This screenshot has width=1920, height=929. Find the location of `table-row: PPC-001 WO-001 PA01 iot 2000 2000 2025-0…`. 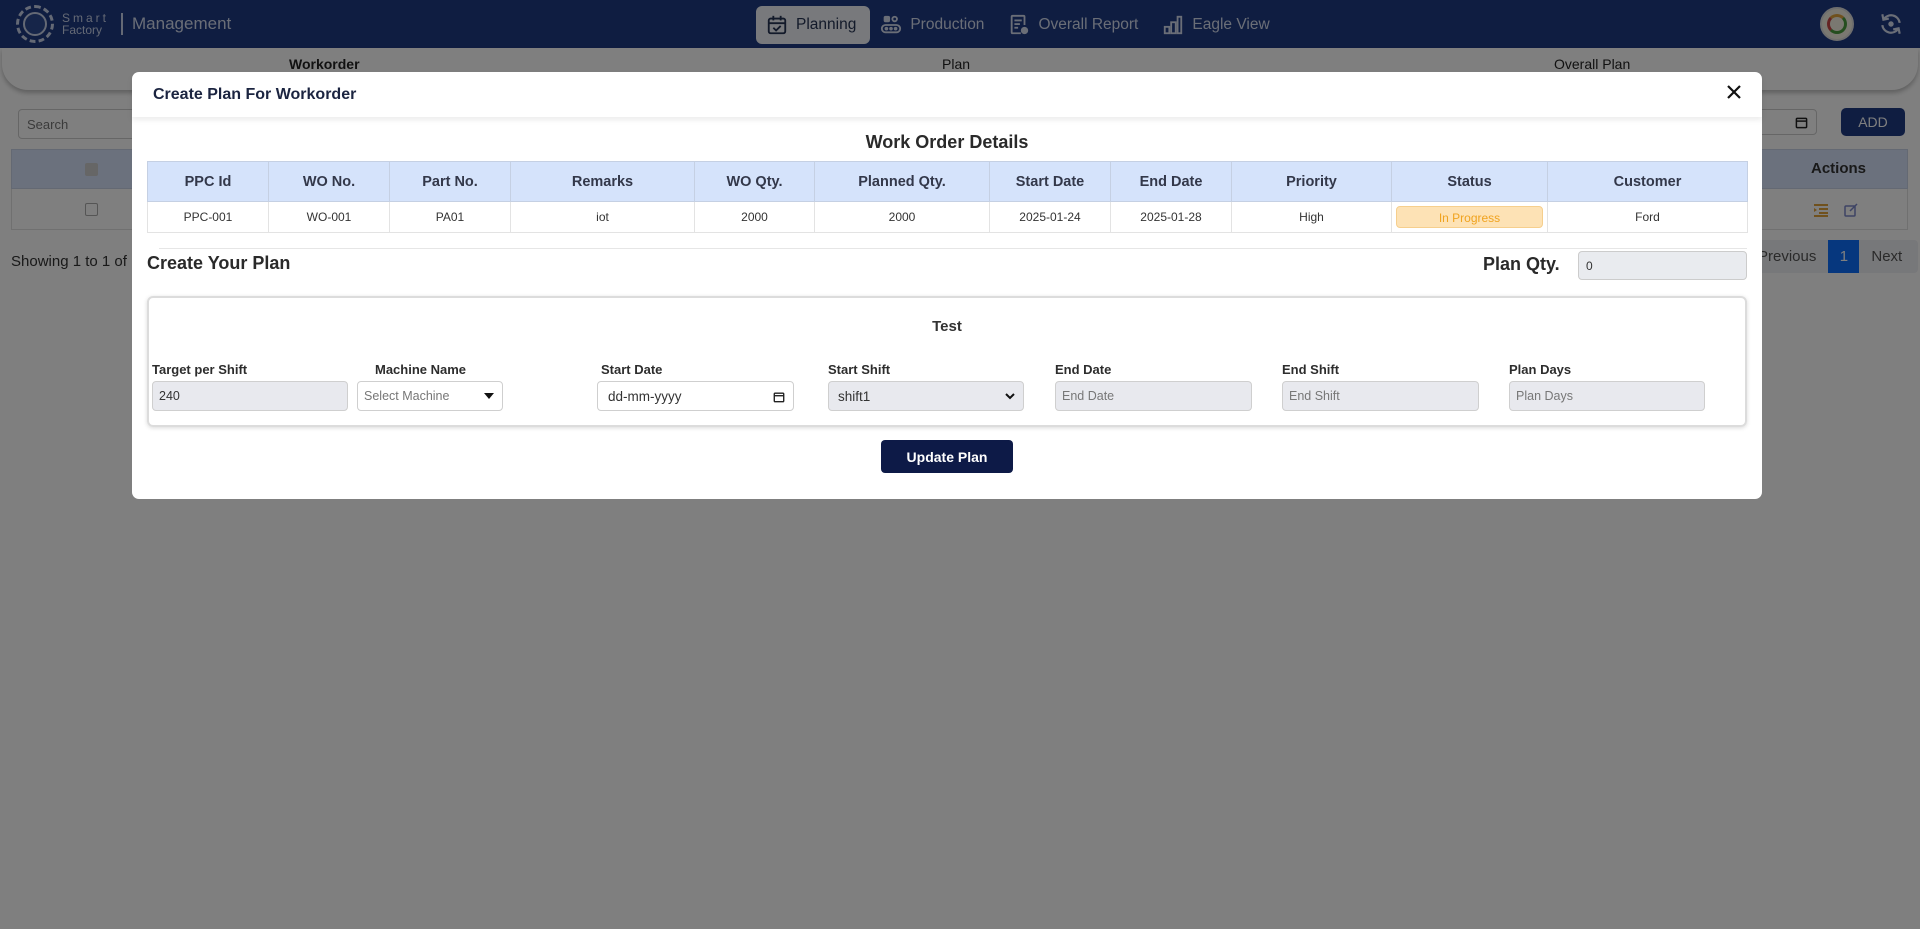

table-row: PPC-001 WO-001 PA01 iot 2000 2000 2025-0… is located at coordinates (947, 217).